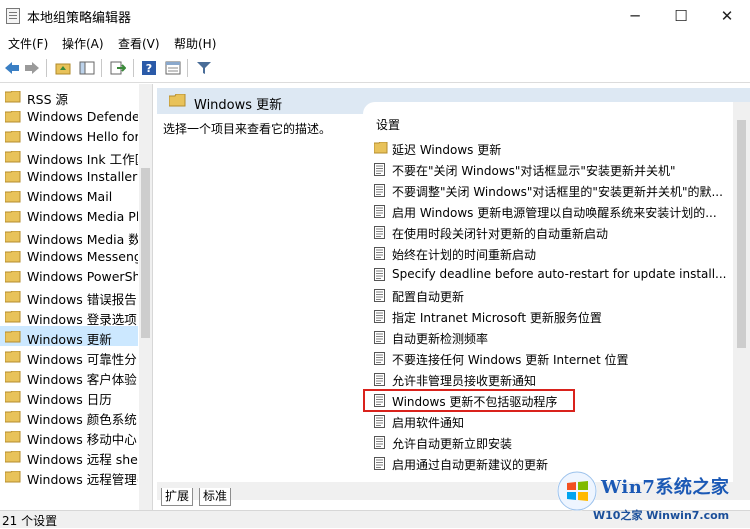 The image size is (750, 529). Describe the element at coordinates (497, 318) in the screenshot. I see `policy-row-label: 指定 Intranet Microsoft 更新服务位置` at that location.